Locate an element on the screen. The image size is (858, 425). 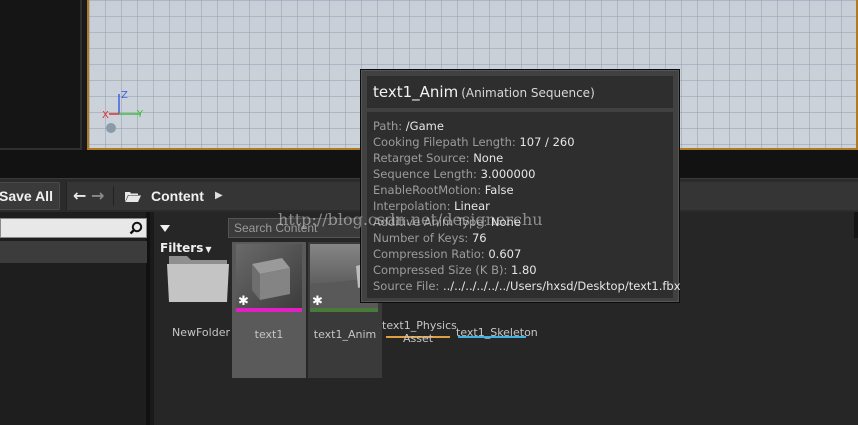
tooltip-asset-name: text1_Anim is located at coordinates (416, 92).